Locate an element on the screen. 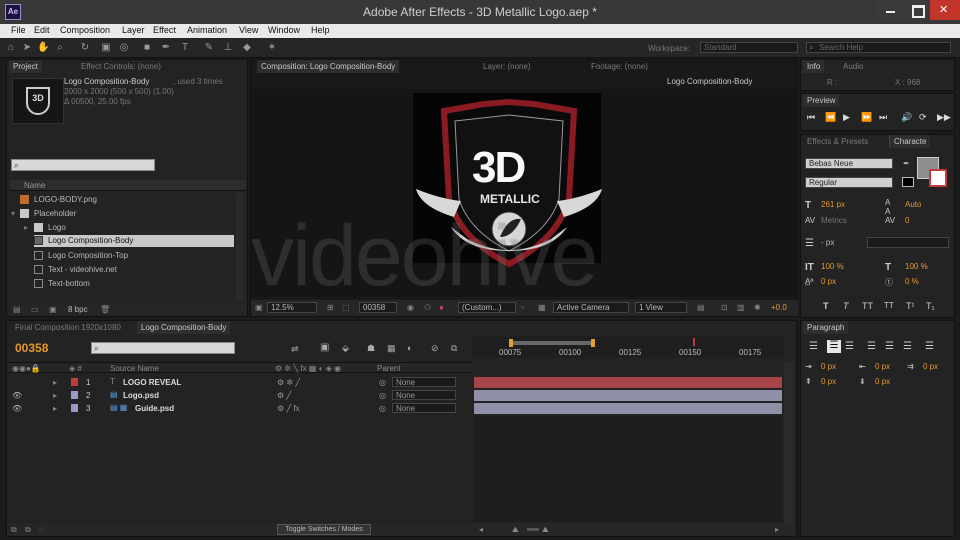 The width and height of the screenshot is (960, 540). justify-all-icon: ☰ is located at coordinates (929, 346).